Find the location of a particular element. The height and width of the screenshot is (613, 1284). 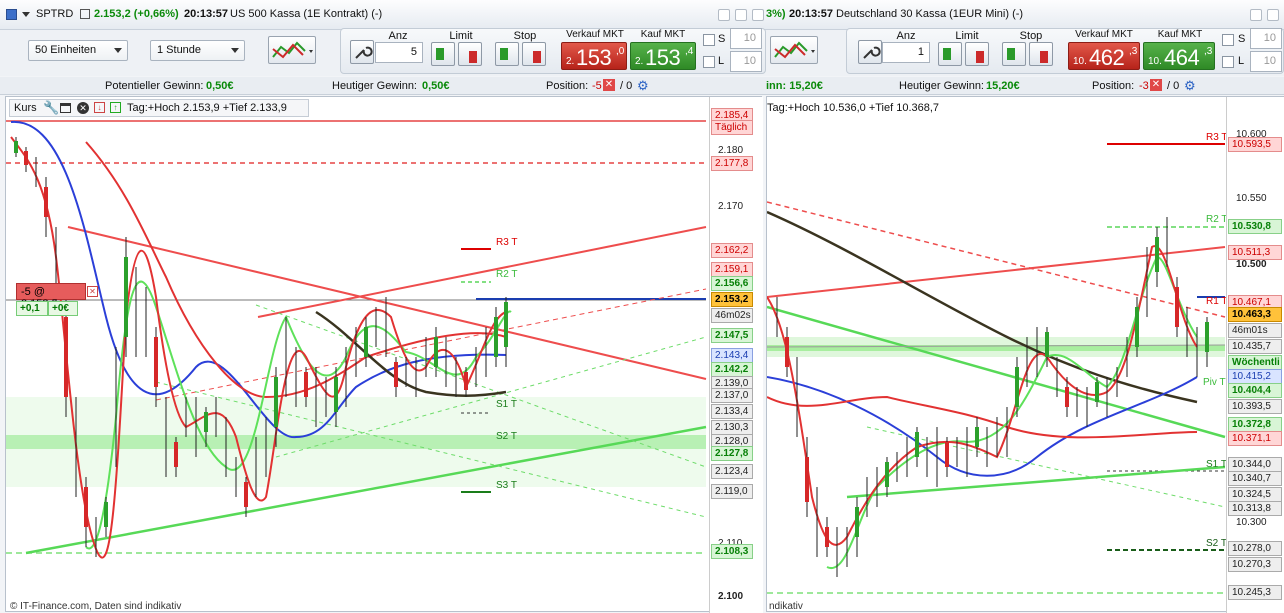

stop-short-label: S is located at coordinates (722, 39).